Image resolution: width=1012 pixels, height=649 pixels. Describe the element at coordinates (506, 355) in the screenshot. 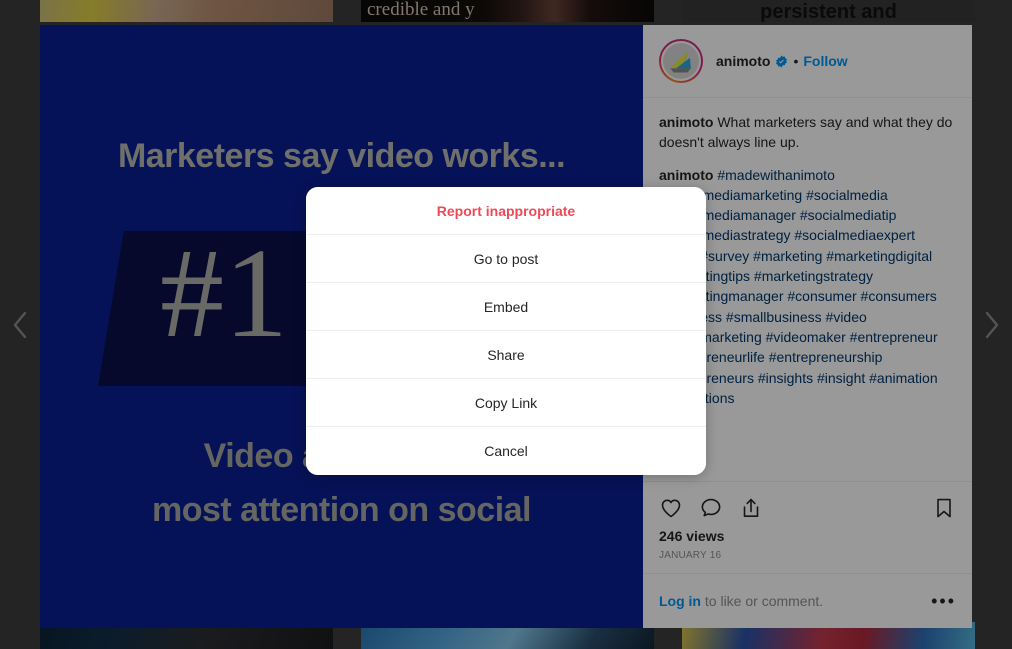

I see `action-sheet-item-share: Share` at that location.